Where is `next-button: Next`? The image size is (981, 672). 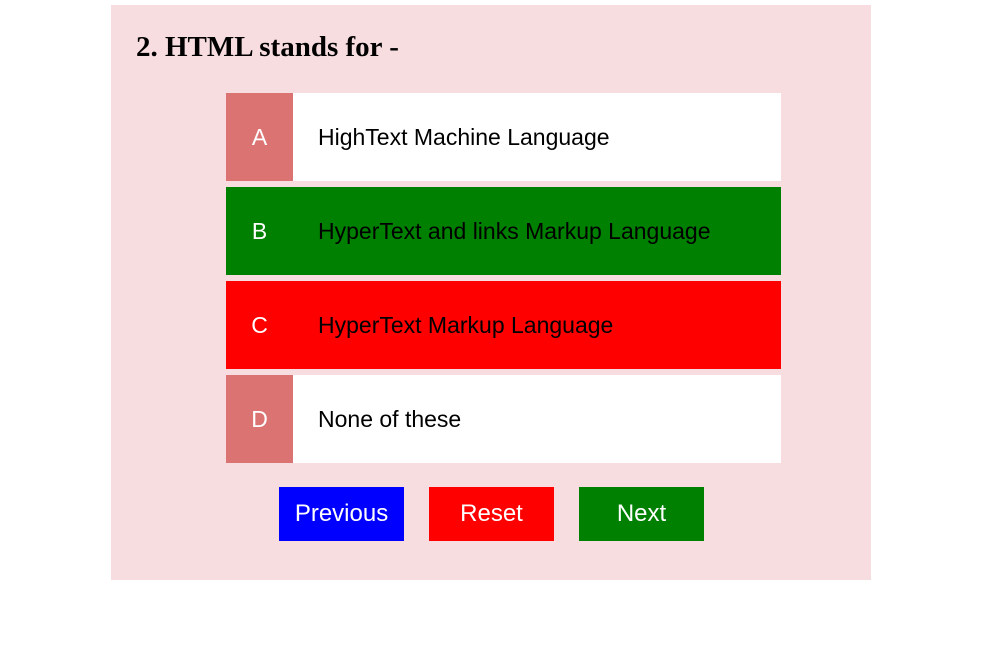 next-button: Next is located at coordinates (641, 514).